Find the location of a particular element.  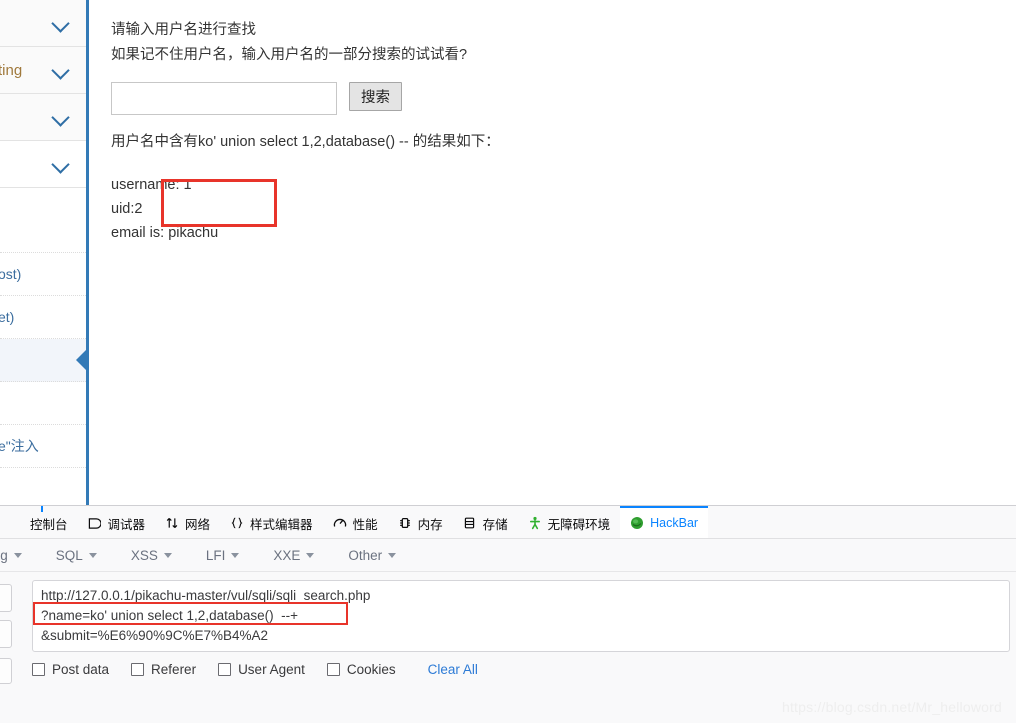

hackbar-menu-xxe: XXE is located at coordinates (293, 555).